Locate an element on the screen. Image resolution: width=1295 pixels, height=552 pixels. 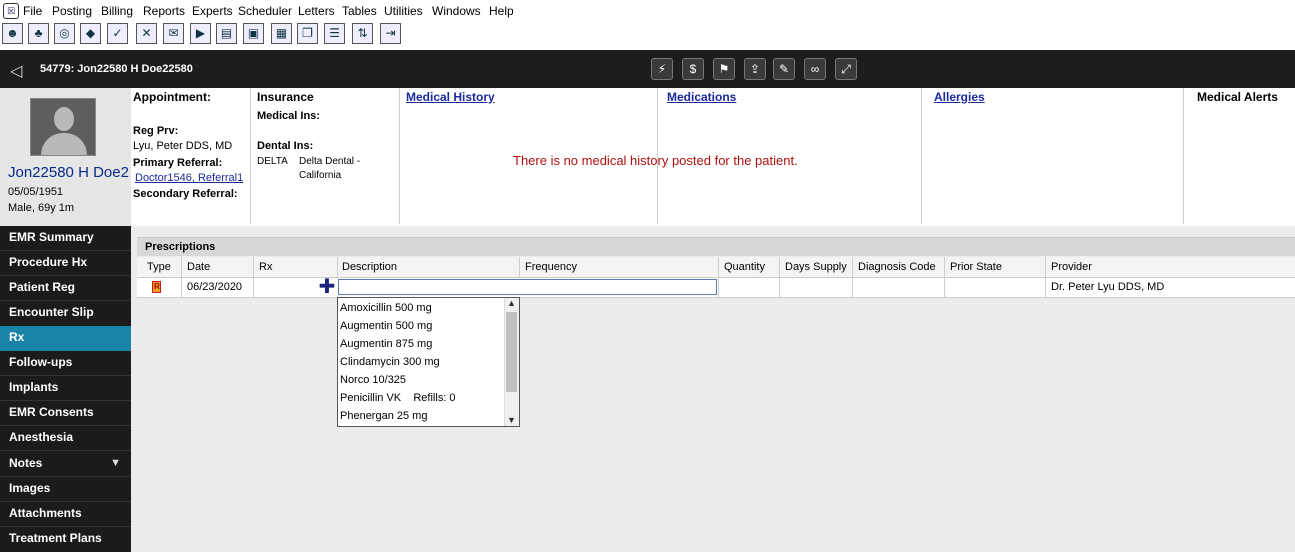
list-item: Clindamycin 300 mg is located at coordinates (390, 362).